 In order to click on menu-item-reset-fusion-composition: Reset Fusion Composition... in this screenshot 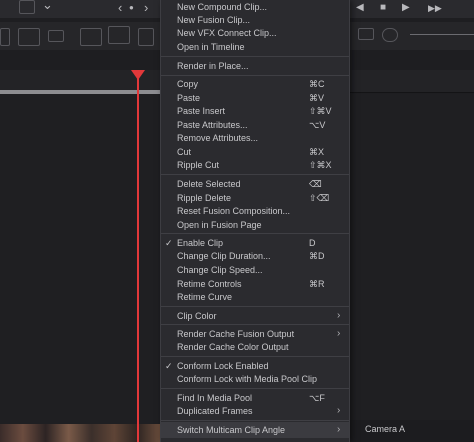, I will do `click(255, 211)`.